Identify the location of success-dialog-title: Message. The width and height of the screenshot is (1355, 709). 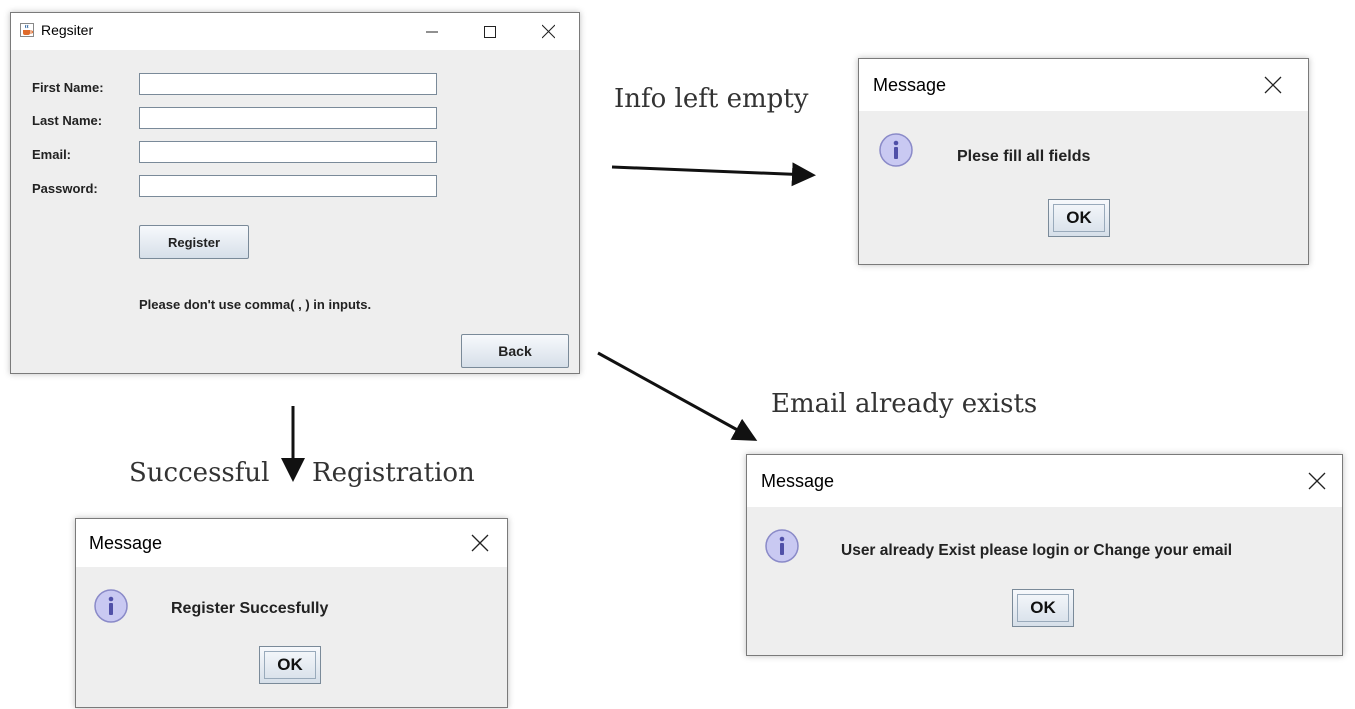
(126, 543).